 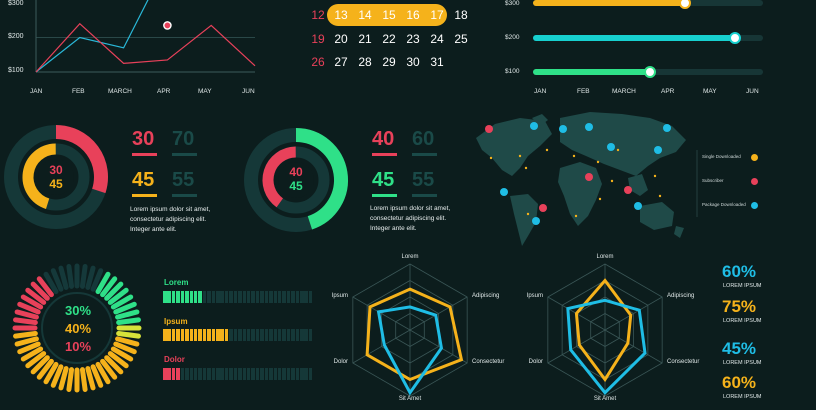 What do you see at coordinates (143, 139) in the screenshot?
I see `stat-value: 30` at bounding box center [143, 139].